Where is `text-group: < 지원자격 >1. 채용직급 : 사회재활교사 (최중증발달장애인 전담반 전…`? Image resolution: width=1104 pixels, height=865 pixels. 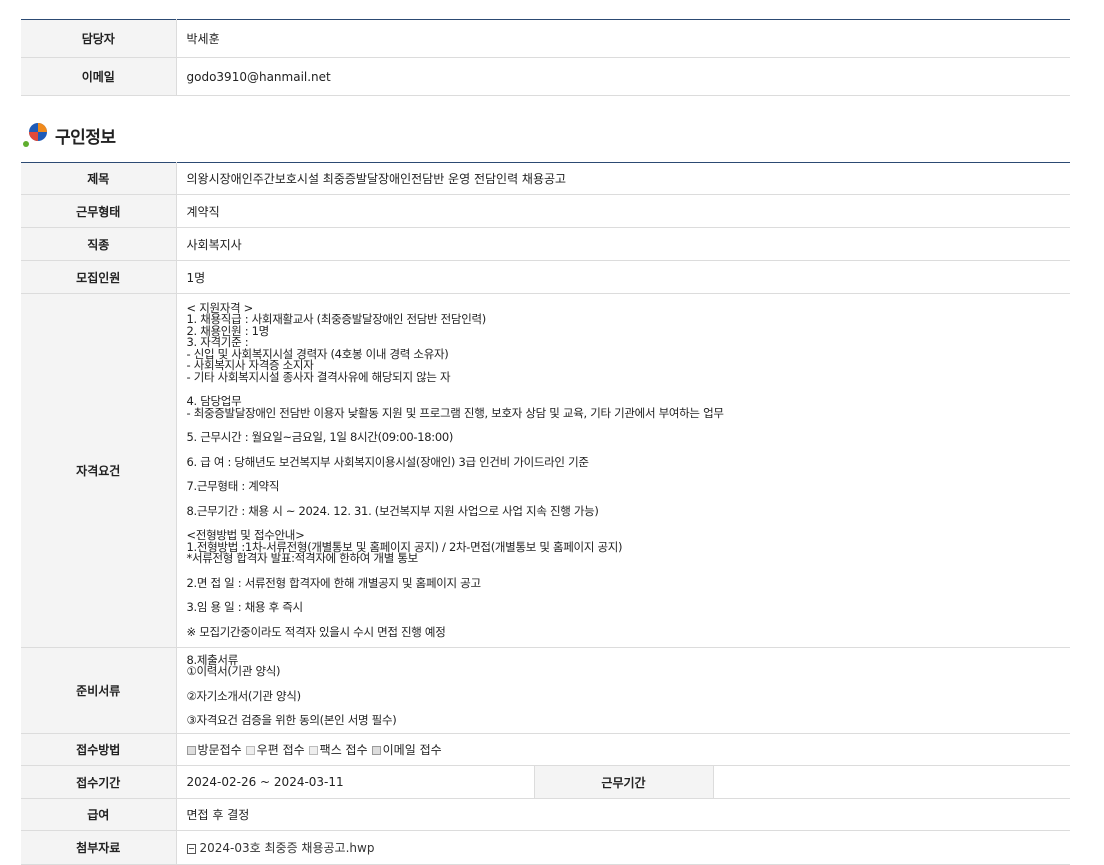 text-group: < 지원자격 >1. 채용직급 : 사회재활교사 (최중증발달장애인 전담반 전… is located at coordinates (628, 343).